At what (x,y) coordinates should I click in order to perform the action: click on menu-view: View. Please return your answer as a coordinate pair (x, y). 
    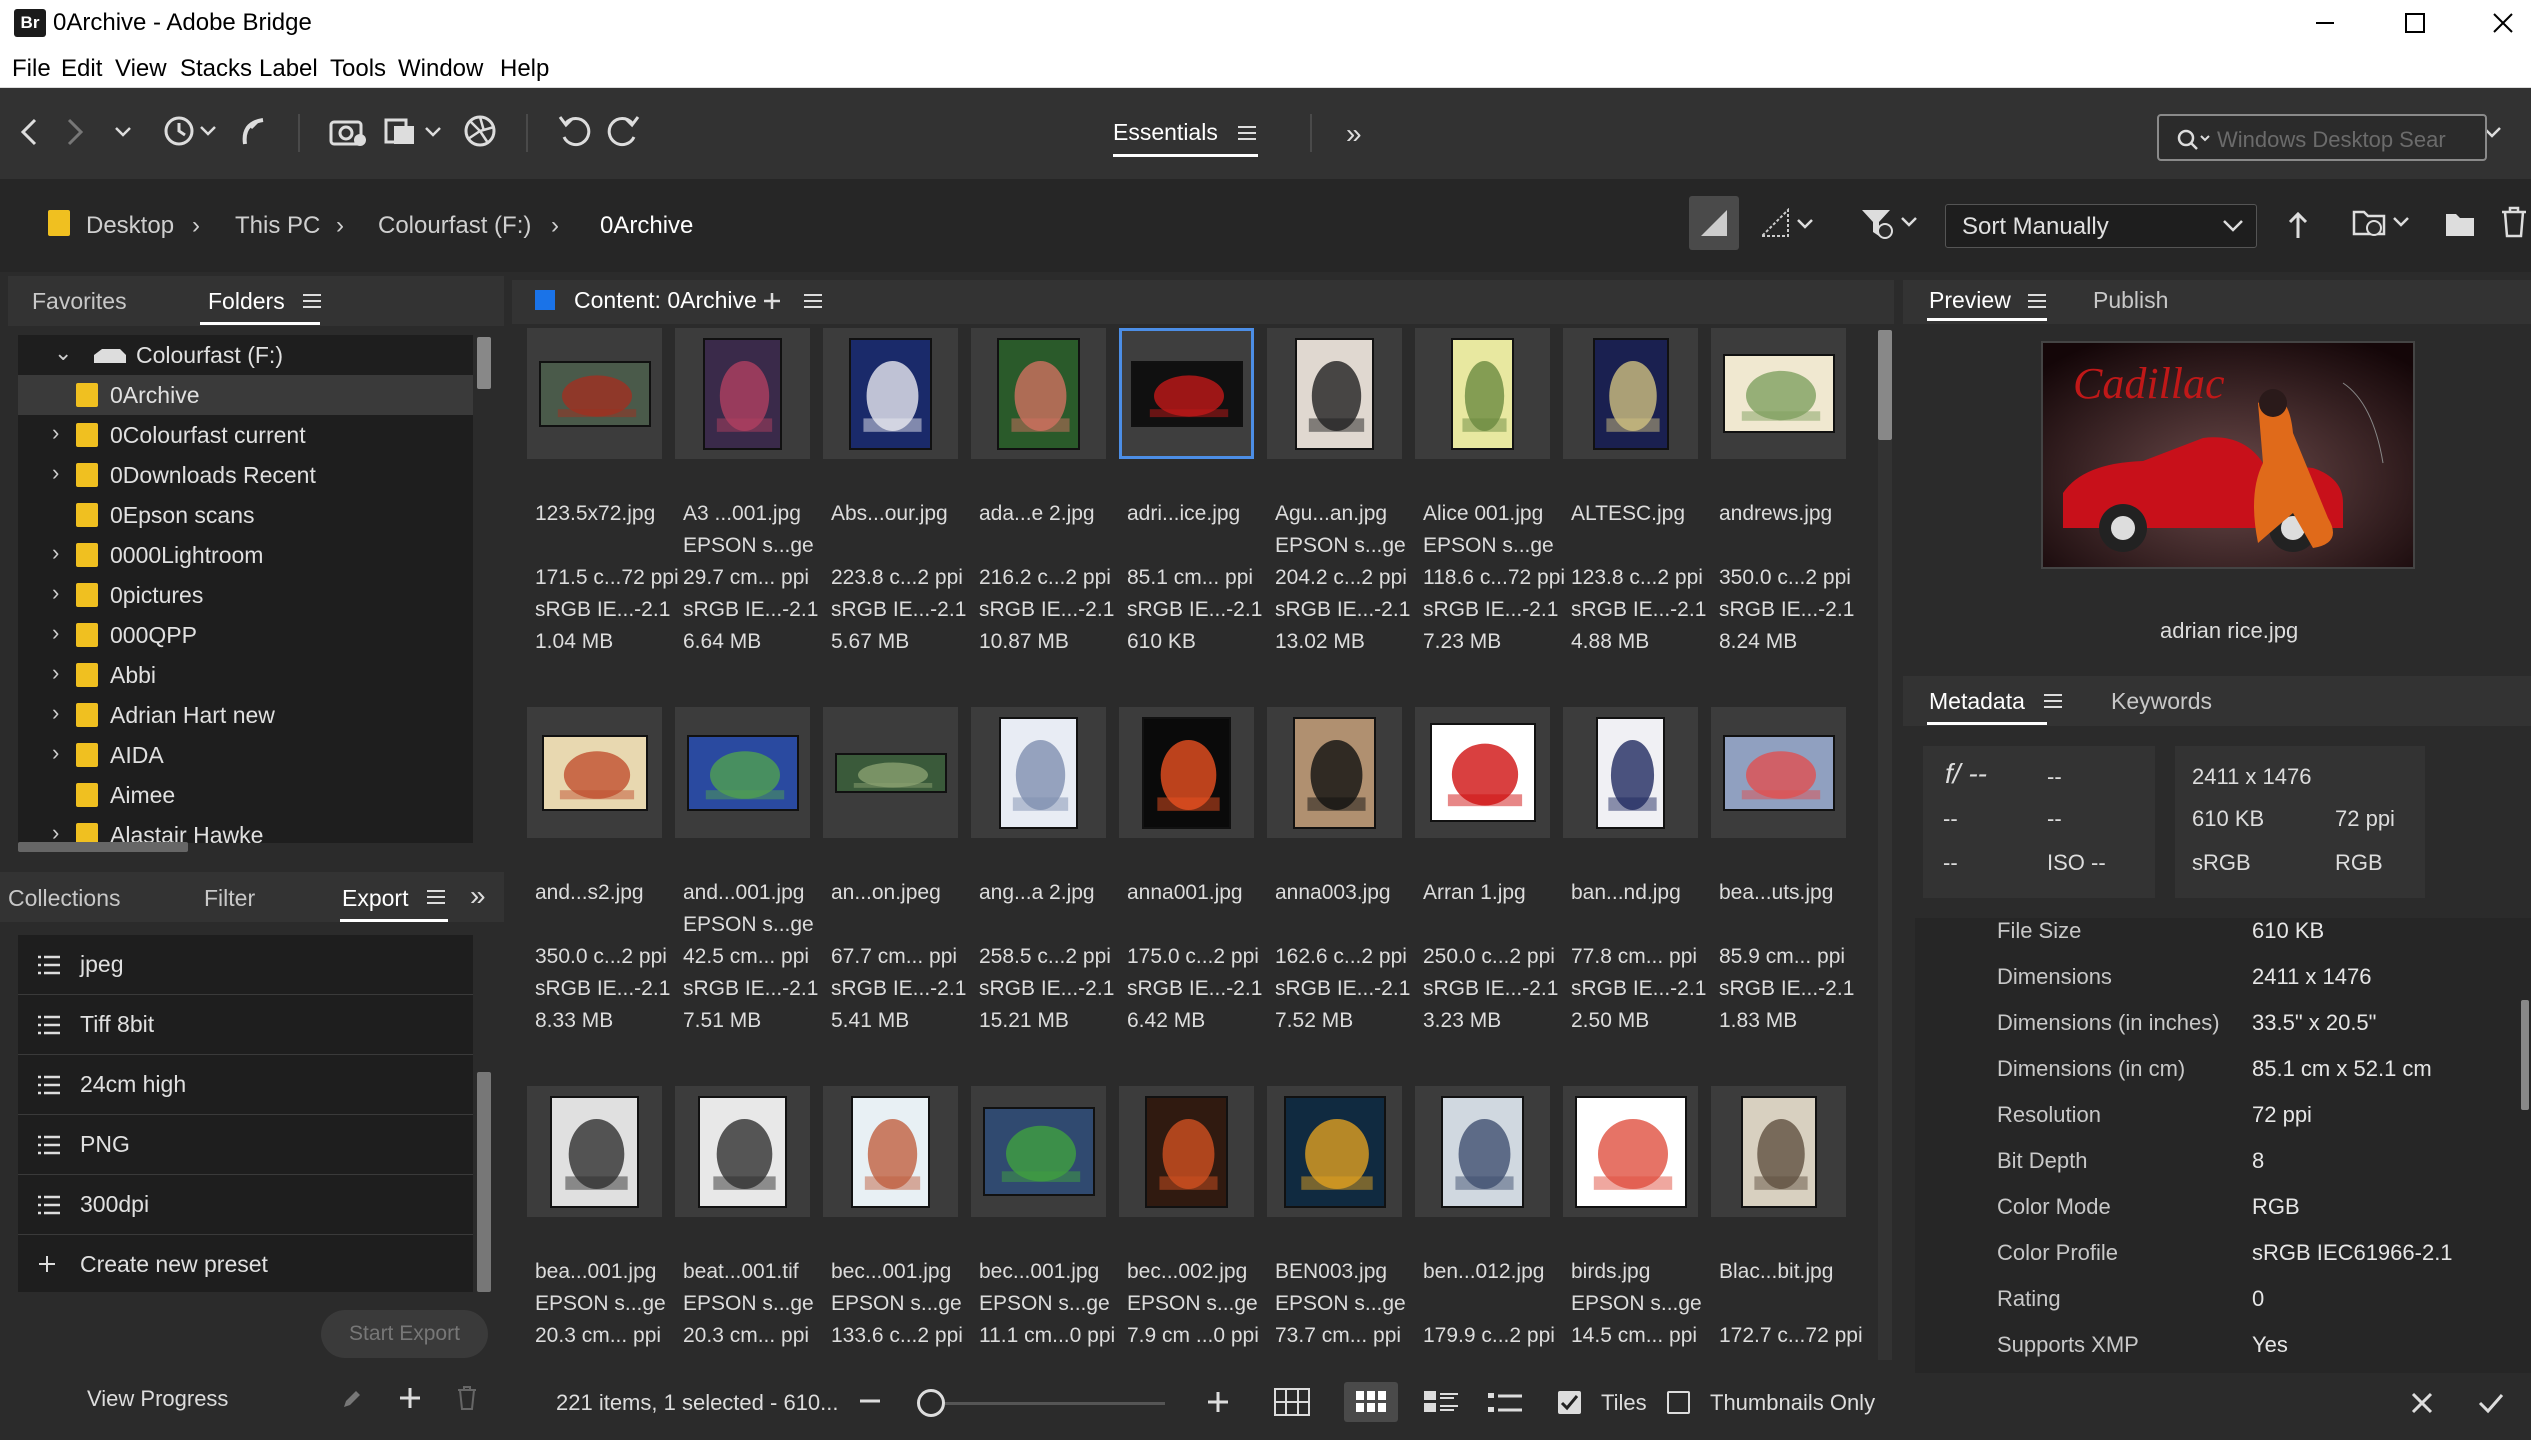
    Looking at the image, I should click on (141, 69).